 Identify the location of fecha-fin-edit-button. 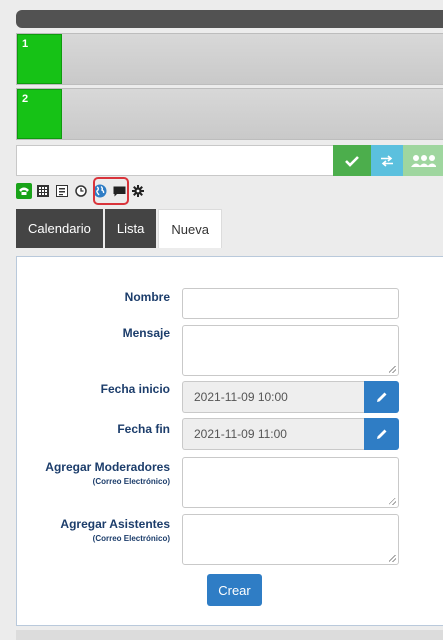
(381, 434).